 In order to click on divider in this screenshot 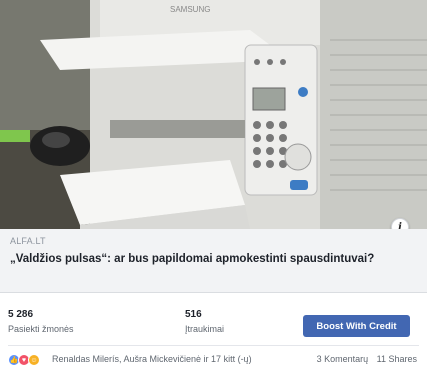, I will do `click(213, 345)`.